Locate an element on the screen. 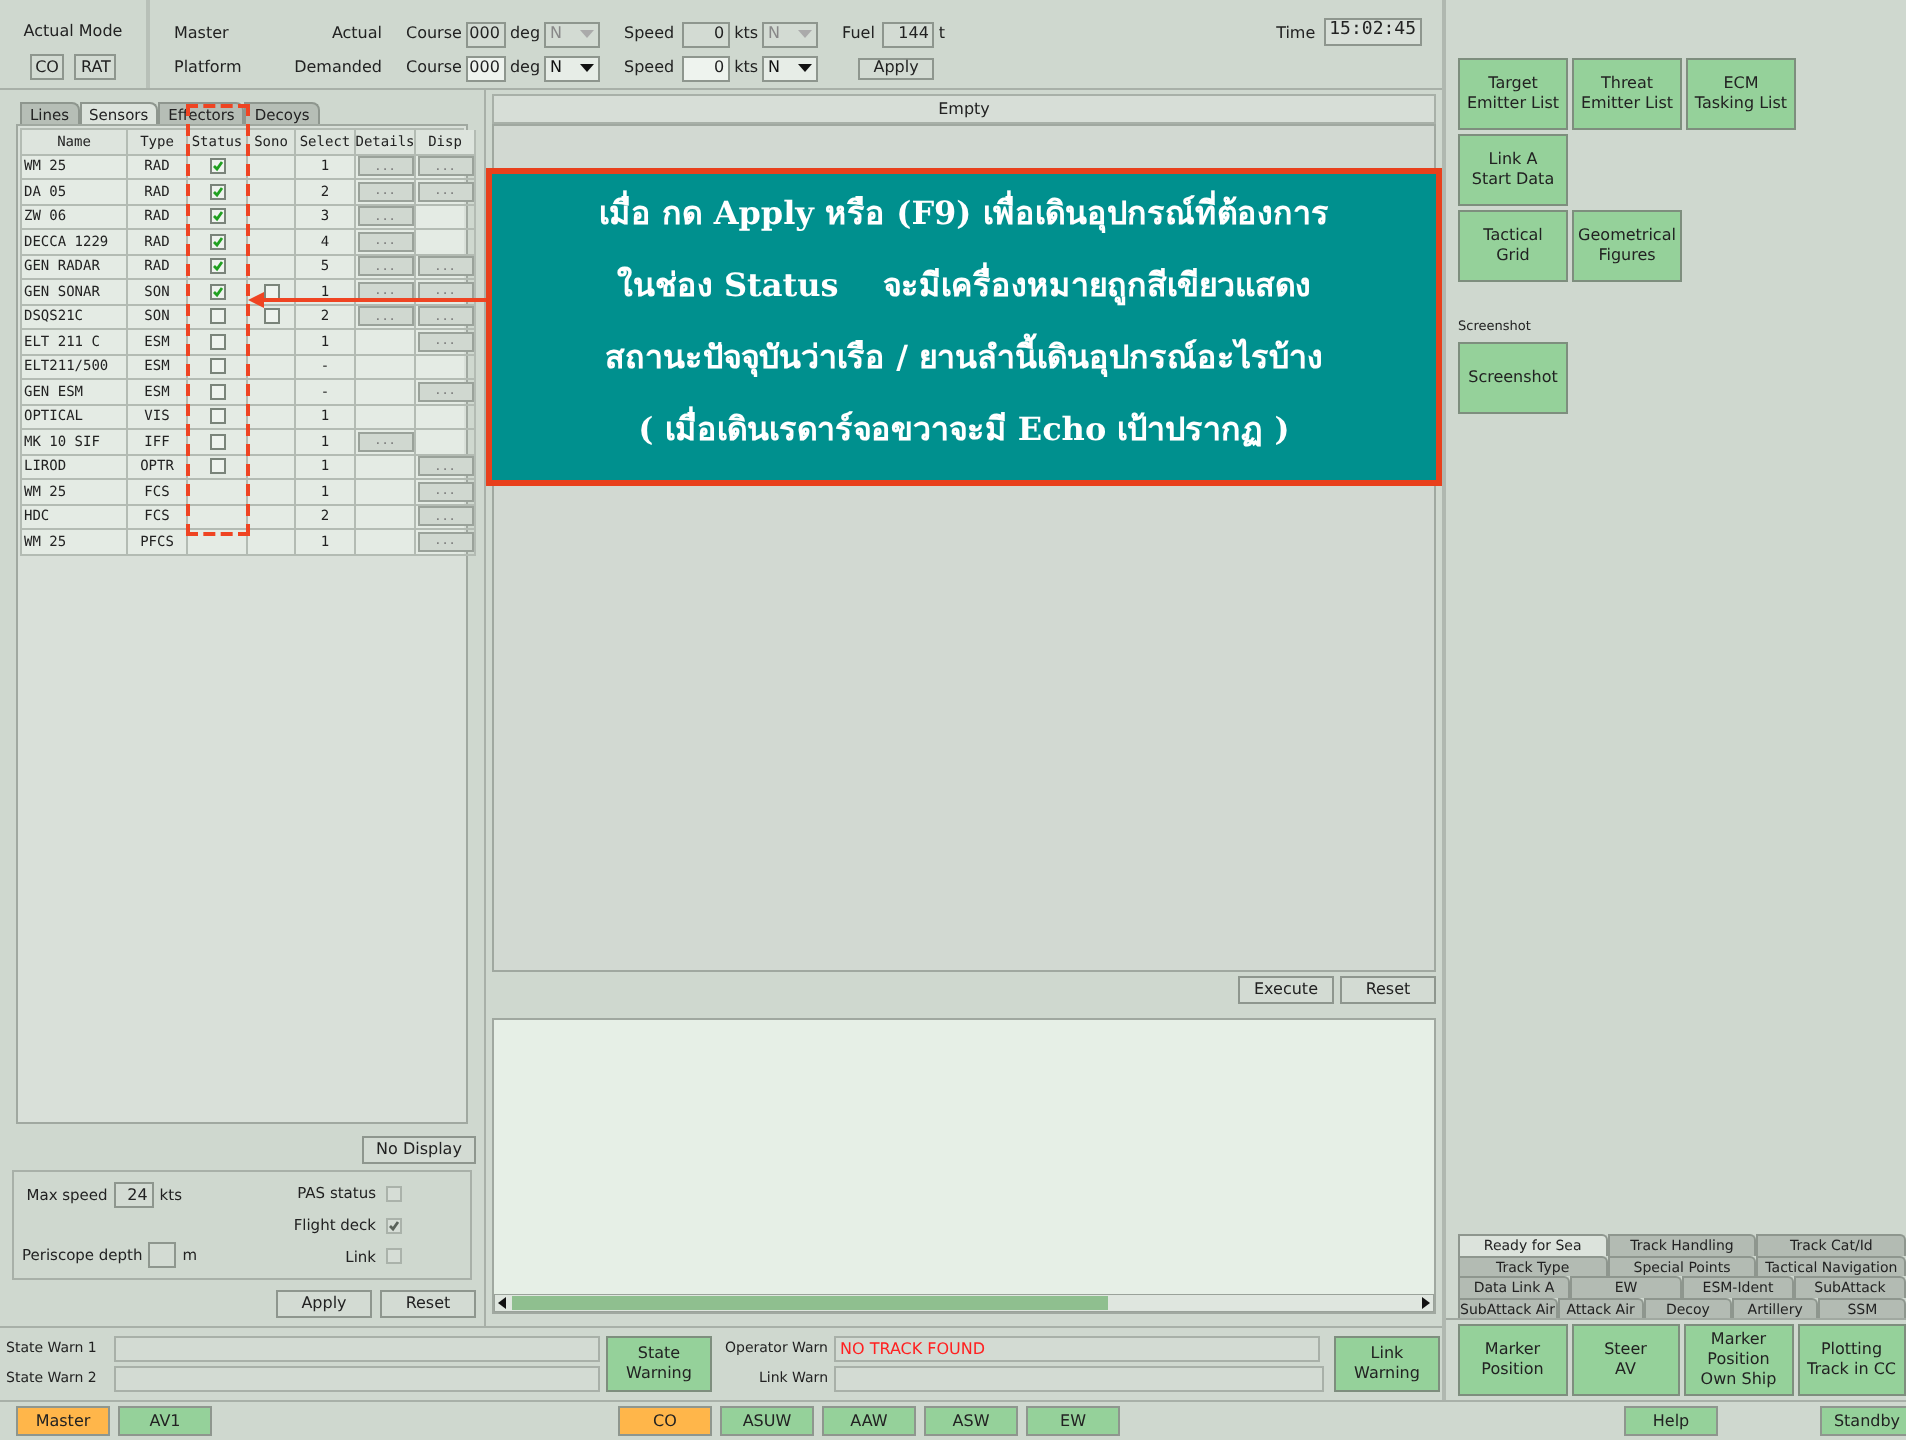 The height and width of the screenshot is (1440, 1906). function-button: Geometrical Figures is located at coordinates (1627, 246).